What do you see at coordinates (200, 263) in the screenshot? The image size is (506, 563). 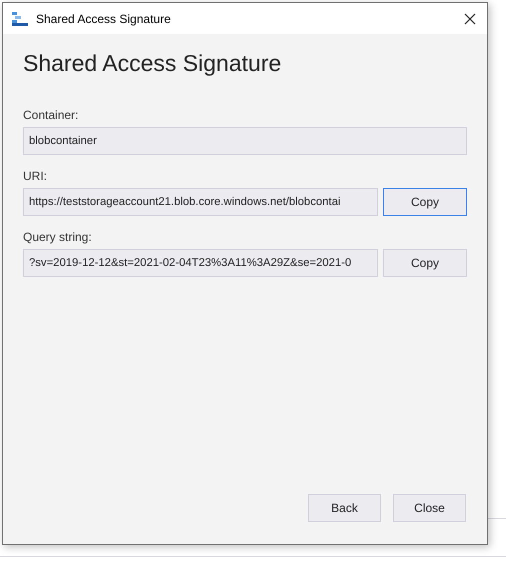 I see `text-field: ?sv=2019-12-12&st=2021-02-04T23%3A11%3A29Z&se=2021-0` at bounding box center [200, 263].